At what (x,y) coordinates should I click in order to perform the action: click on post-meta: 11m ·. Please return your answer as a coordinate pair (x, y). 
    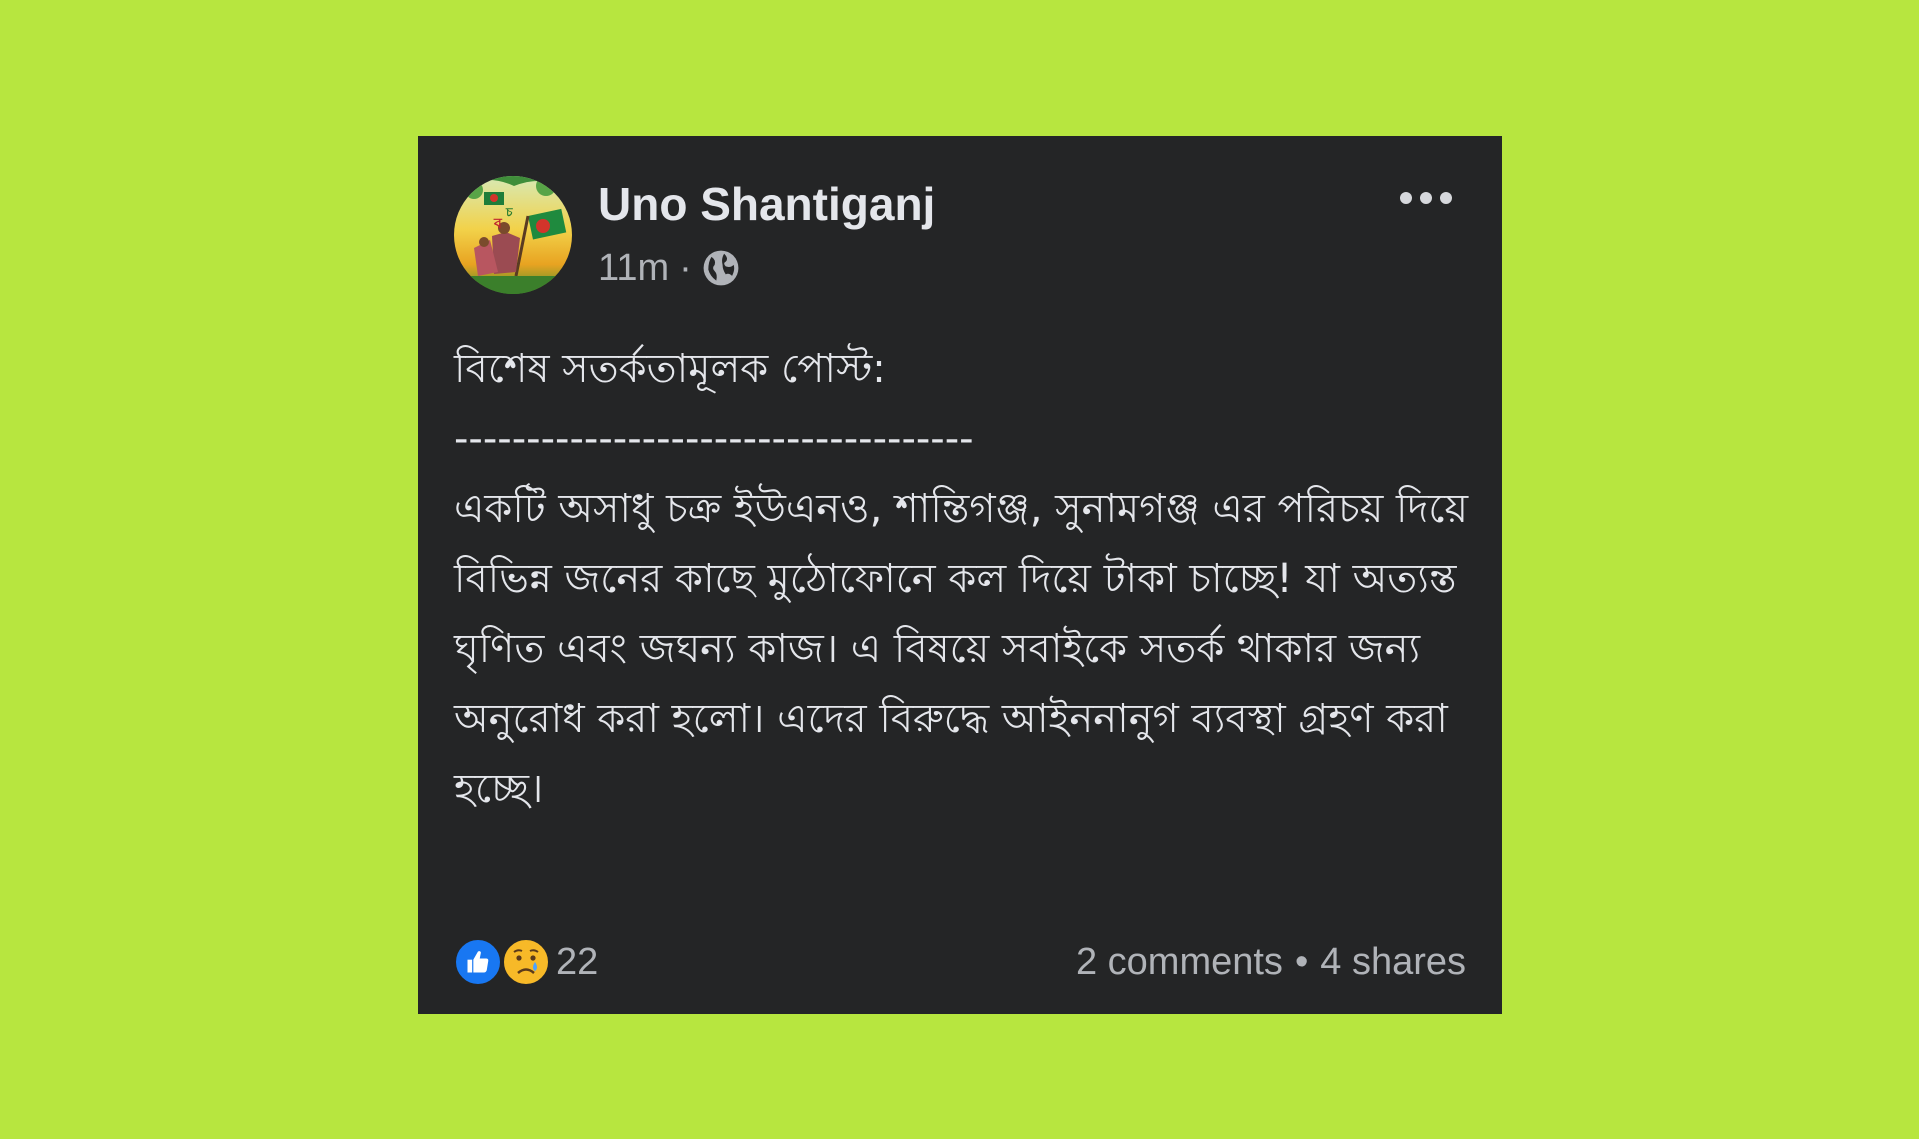
    Looking at the image, I should click on (669, 268).